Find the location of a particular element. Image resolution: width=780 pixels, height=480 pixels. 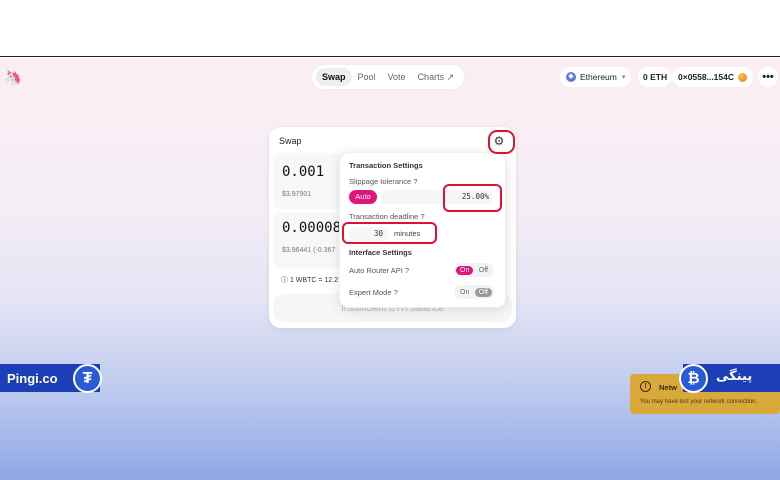

nav-swap: Swap is located at coordinates (334, 77).